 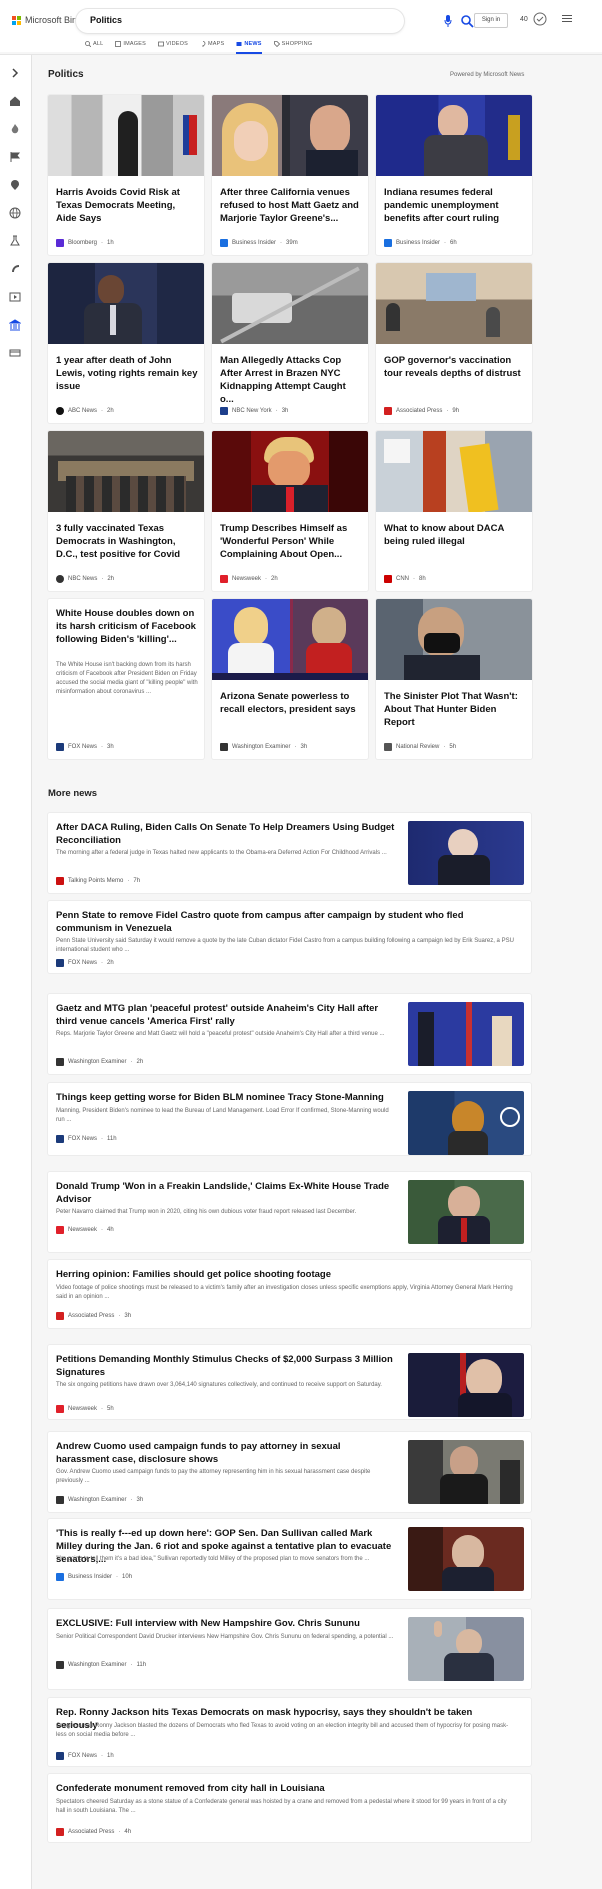 What do you see at coordinates (15, 269) in the screenshot?
I see `rocket-icon` at bounding box center [15, 269].